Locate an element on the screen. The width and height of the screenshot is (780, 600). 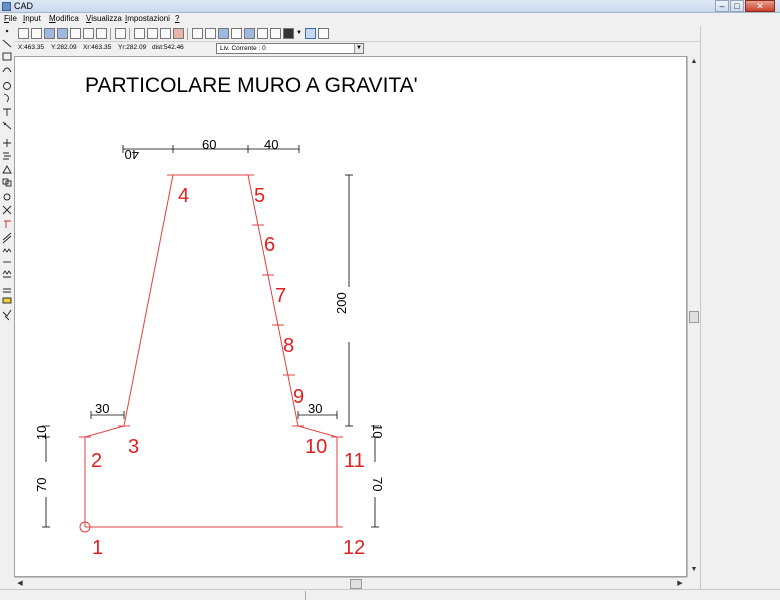
app-icon is located at coordinates (6, 6).